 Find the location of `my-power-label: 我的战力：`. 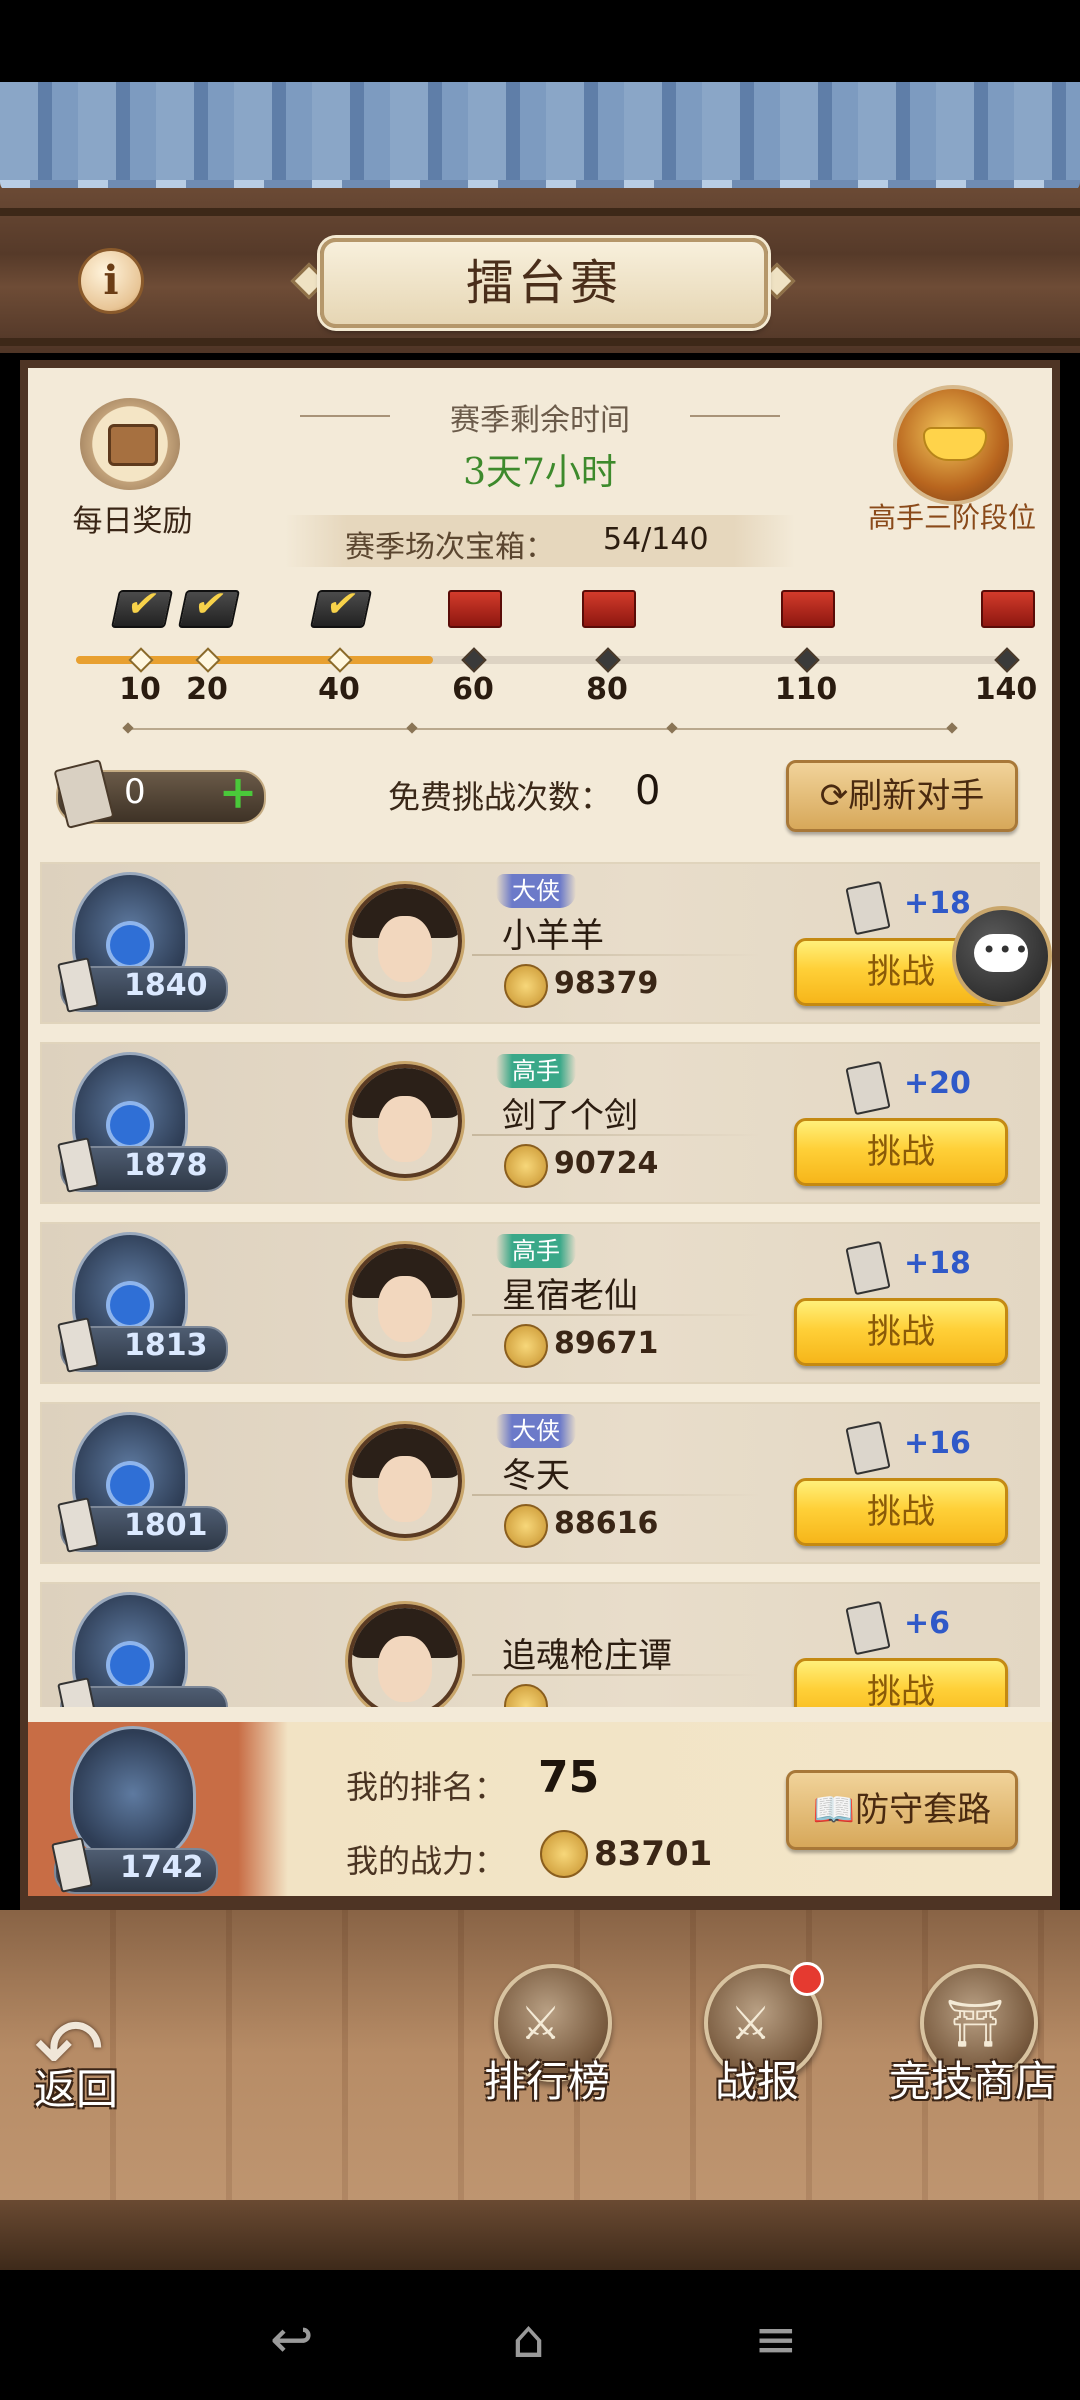

my-power-label: 我的战力： is located at coordinates (426, 1861).